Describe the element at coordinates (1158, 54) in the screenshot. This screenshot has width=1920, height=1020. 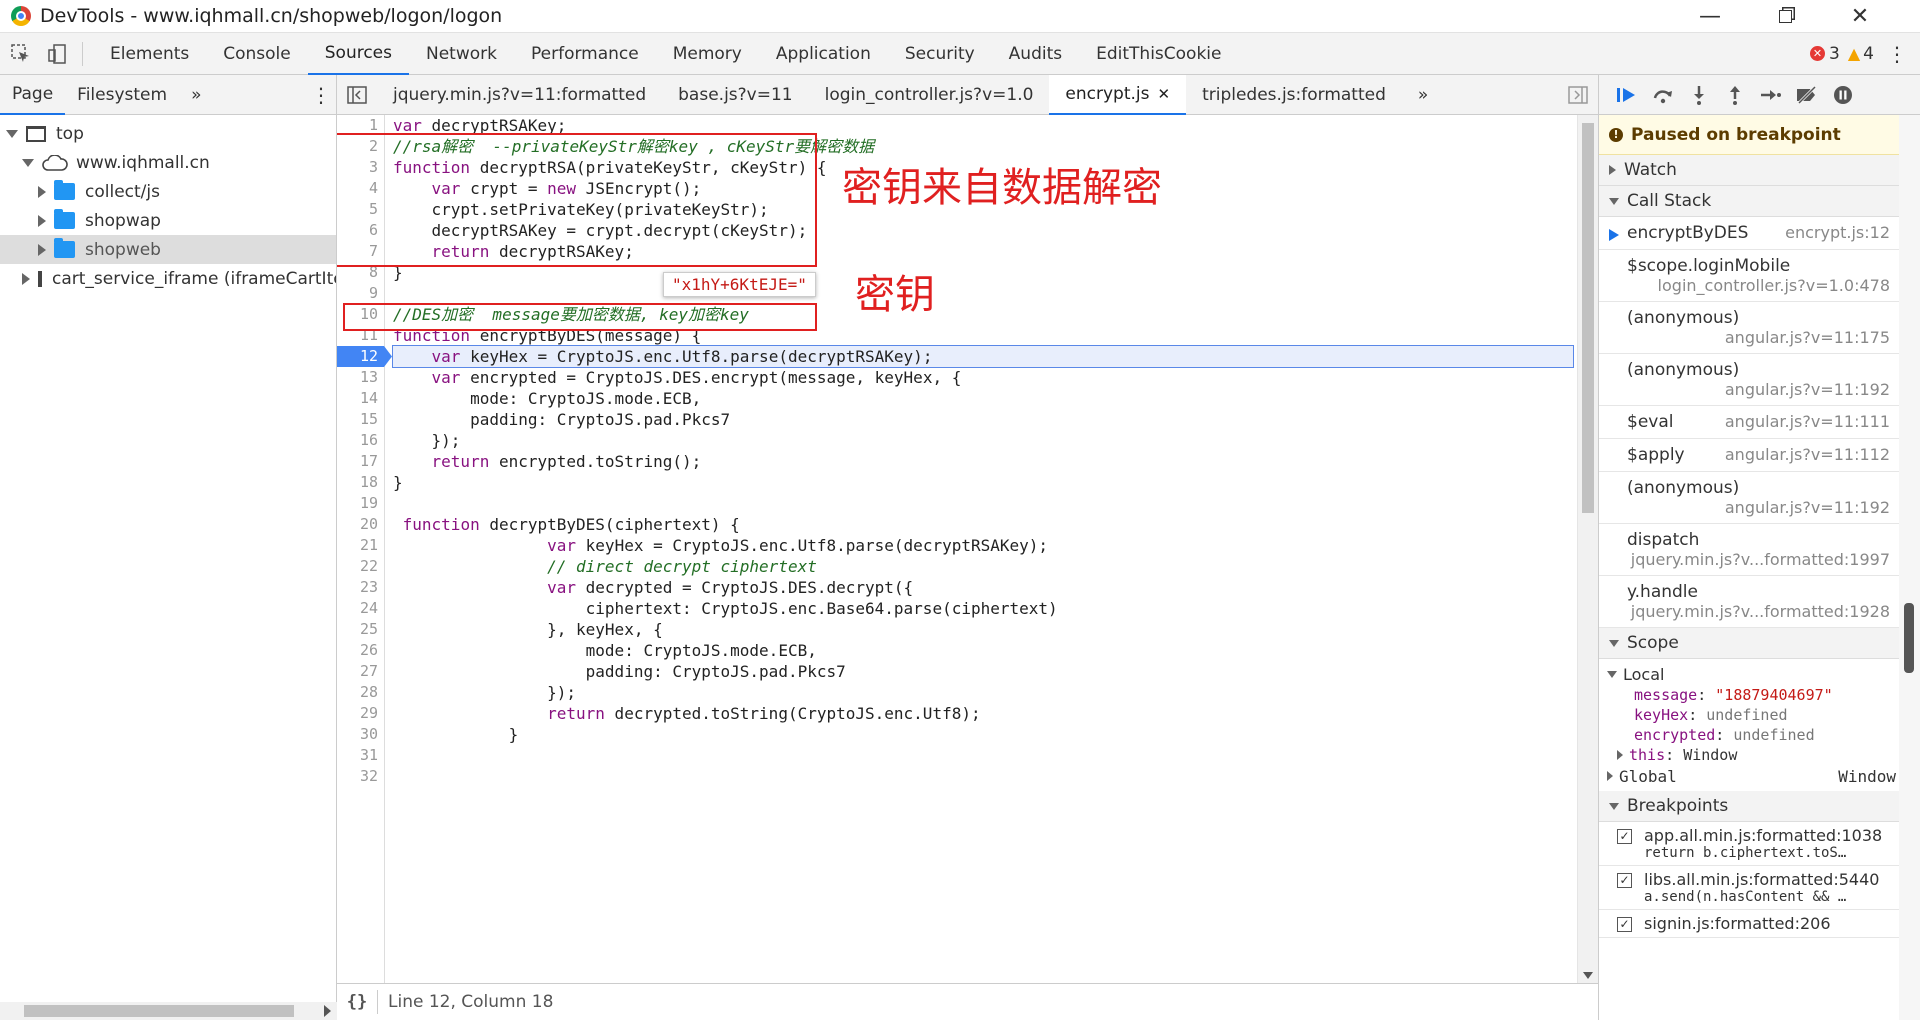
I see `tab-editthiscookie: EditThisCookie` at that location.